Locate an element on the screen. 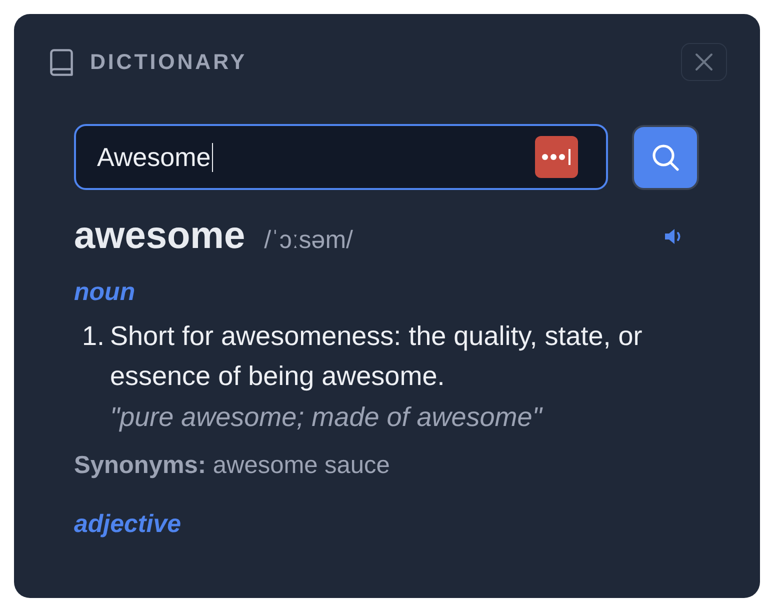 This screenshot has height=610, width=774. synonyms-text: Synonyms: awesome sauce is located at coordinates (232, 466).